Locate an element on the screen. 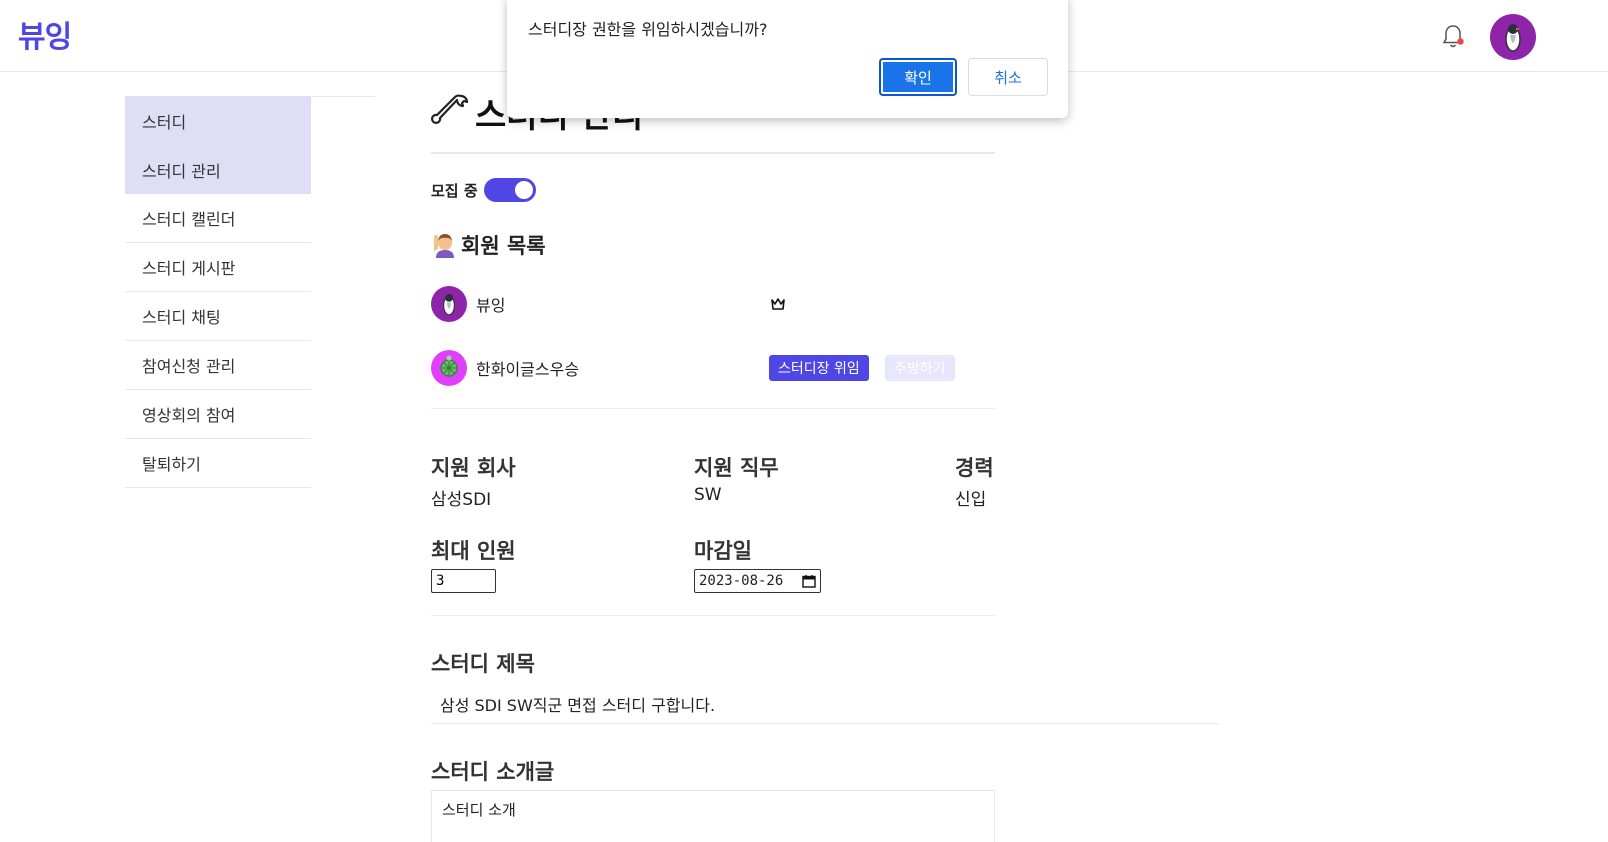  sidebar-item-label: 스터디 관리 is located at coordinates (181, 171).